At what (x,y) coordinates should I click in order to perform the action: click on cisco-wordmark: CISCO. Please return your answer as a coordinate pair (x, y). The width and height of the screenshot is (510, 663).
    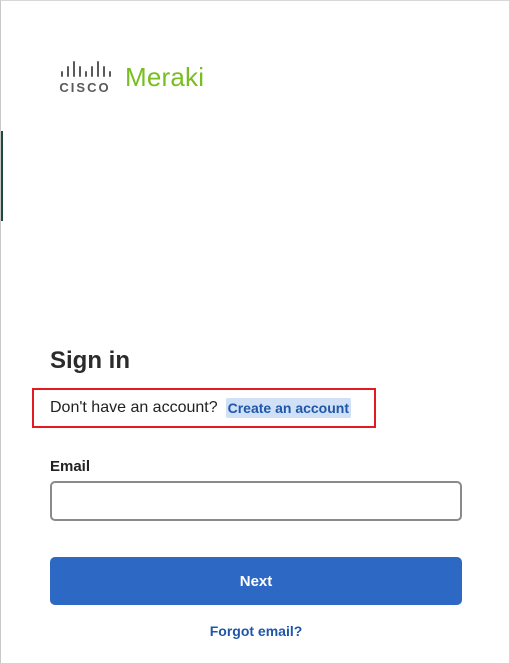
    Looking at the image, I should click on (85, 87).